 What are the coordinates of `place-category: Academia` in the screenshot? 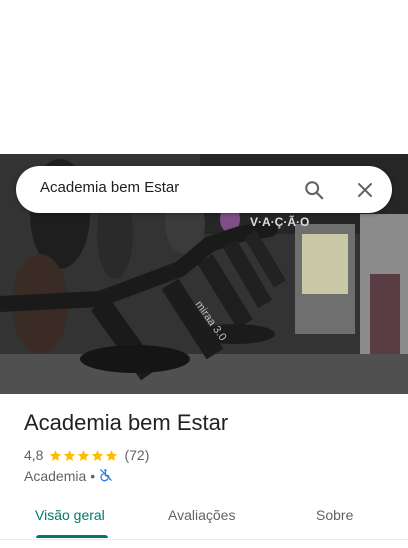 It's located at (55, 476).